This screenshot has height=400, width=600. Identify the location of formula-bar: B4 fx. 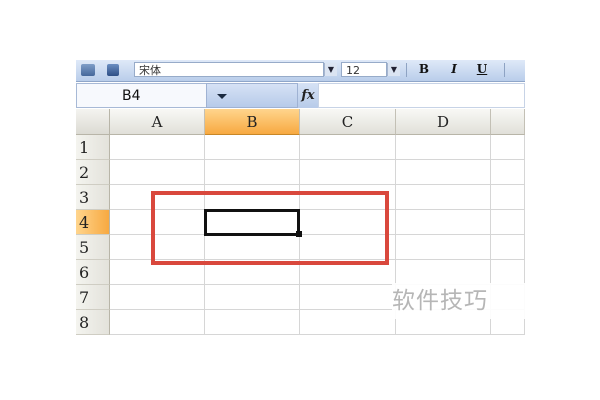
(300, 95).